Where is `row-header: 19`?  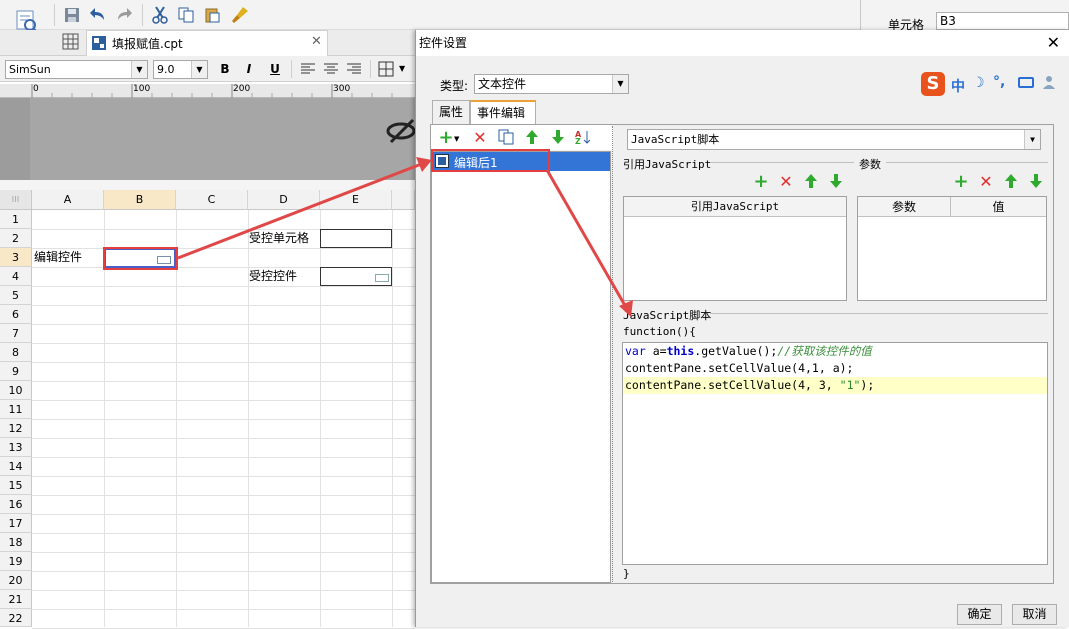 row-header: 19 is located at coordinates (16, 561).